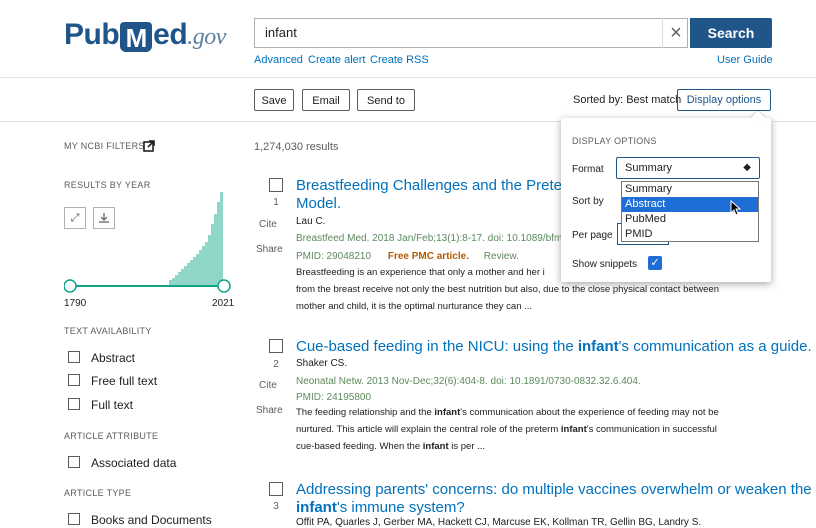  I want to click on abstract-checkbox, so click(74, 357).